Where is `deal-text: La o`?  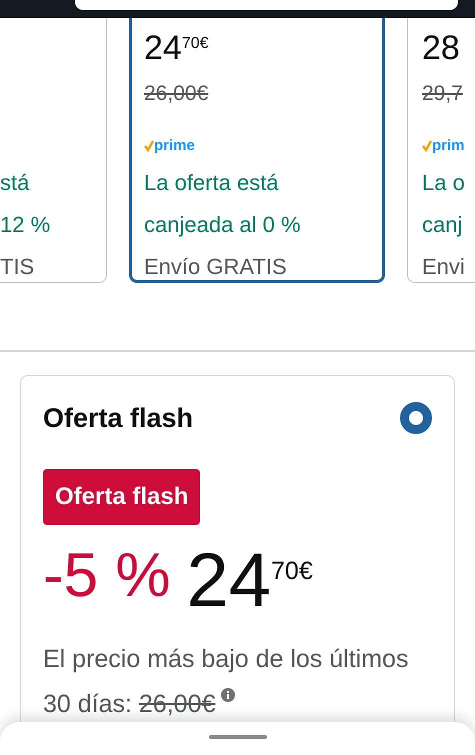
deal-text: La o is located at coordinates (444, 183).